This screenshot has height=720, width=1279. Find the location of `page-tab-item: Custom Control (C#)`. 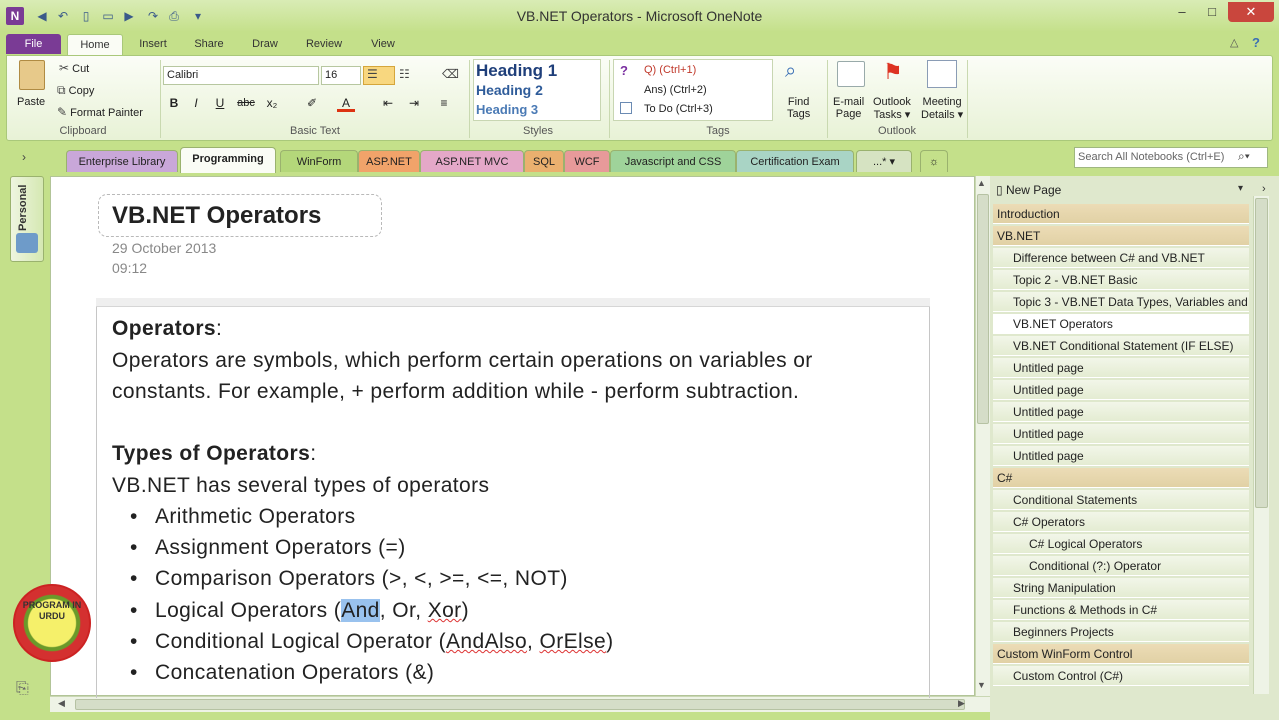

page-tab-item: Custom Control (C#) is located at coordinates (1121, 676).